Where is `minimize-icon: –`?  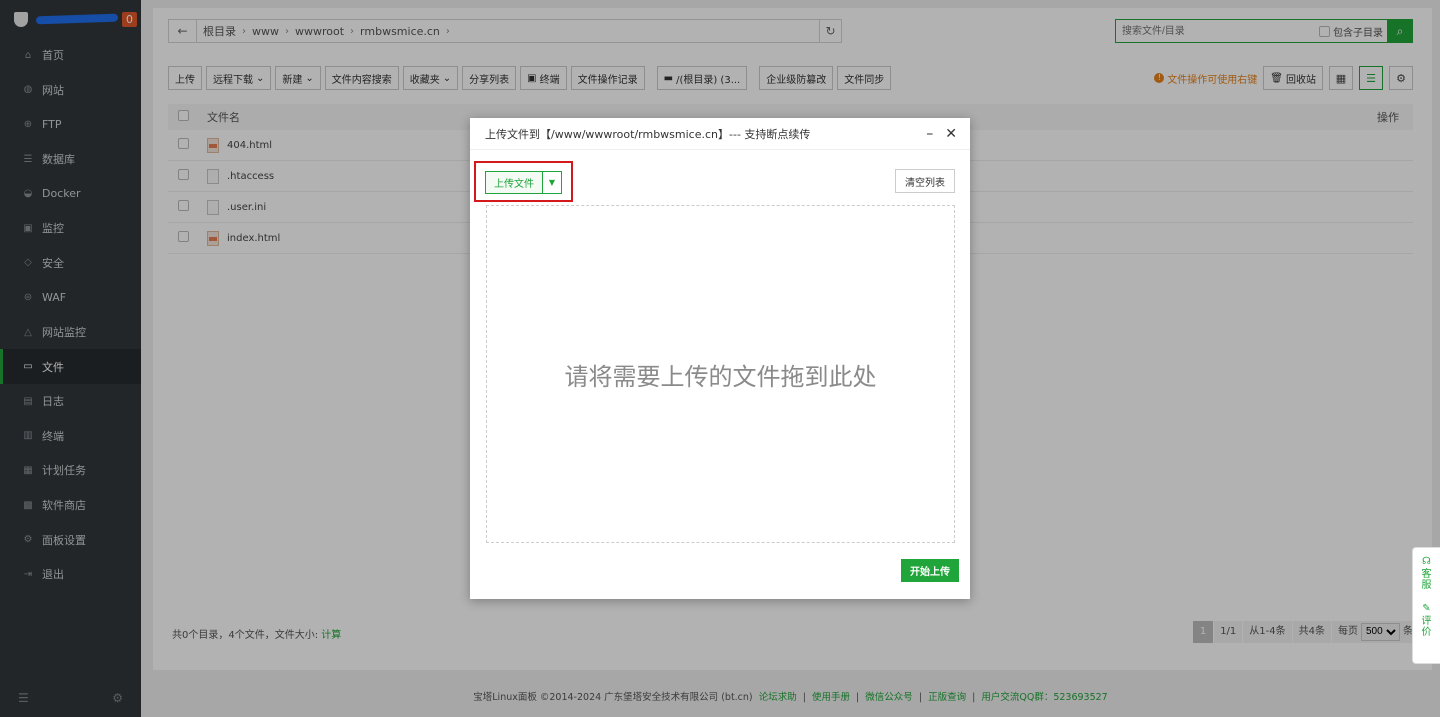 minimize-icon: – is located at coordinates (929, 134).